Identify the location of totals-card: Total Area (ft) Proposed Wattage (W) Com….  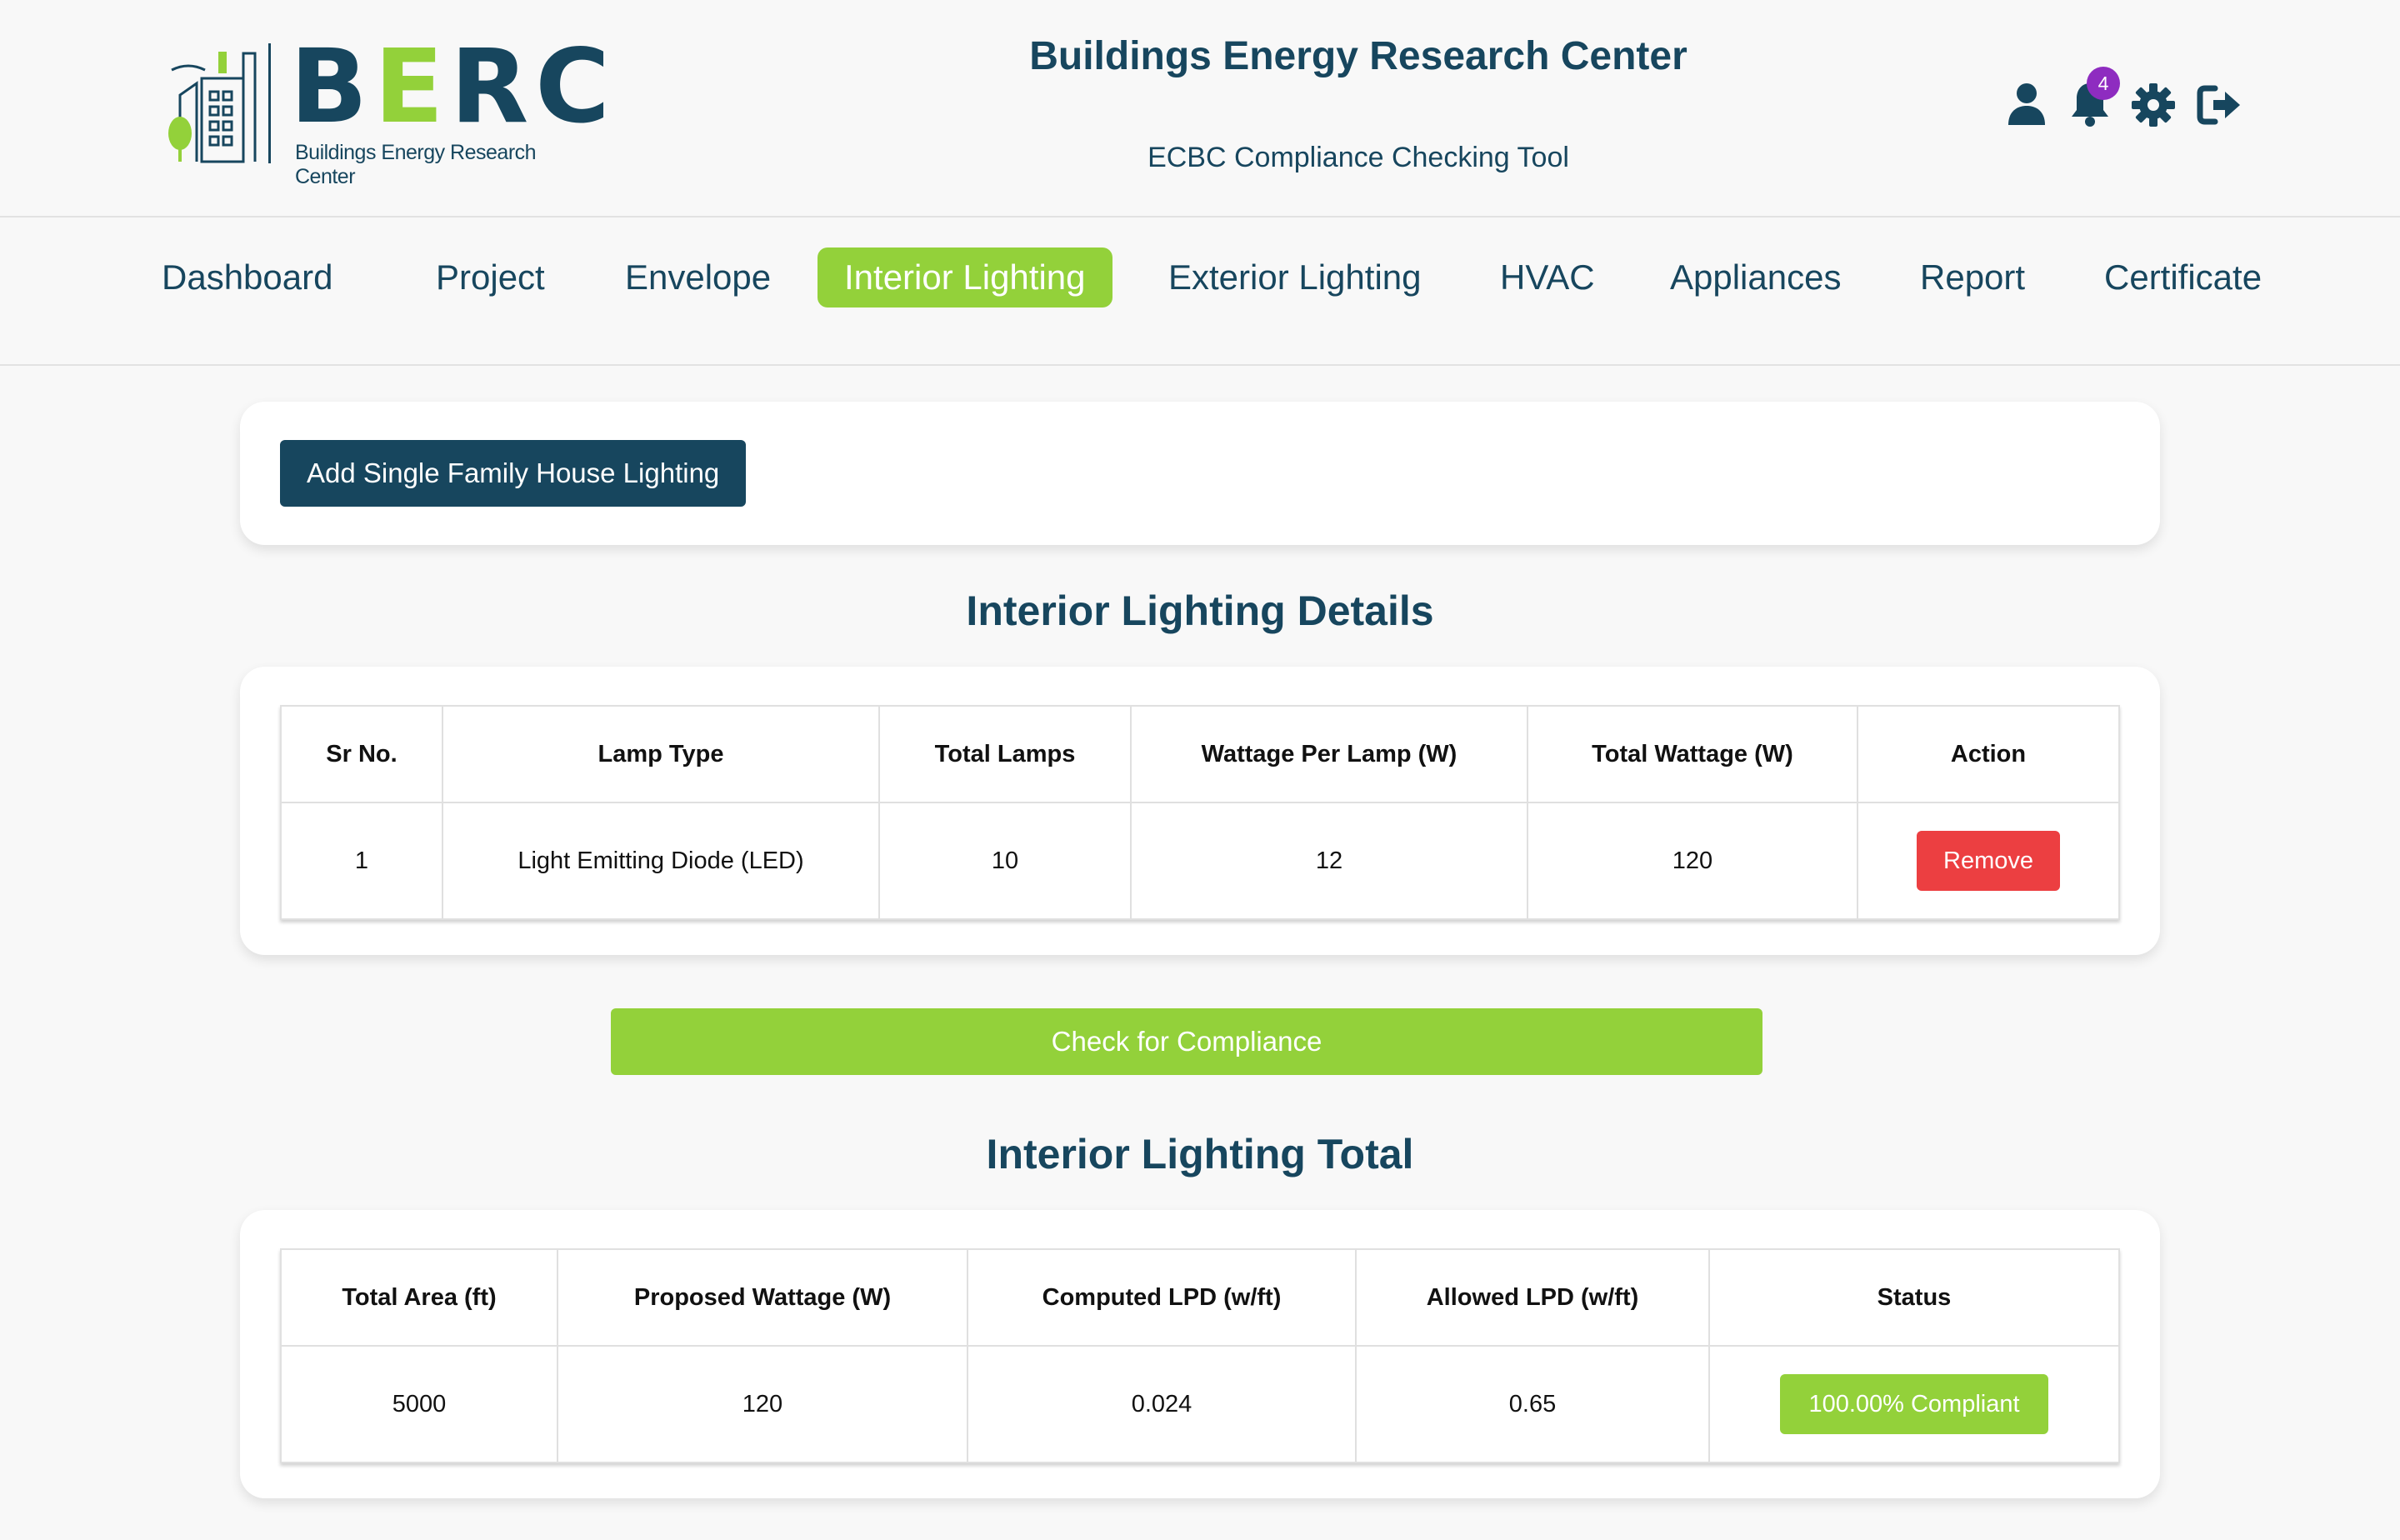
(1200, 1354).